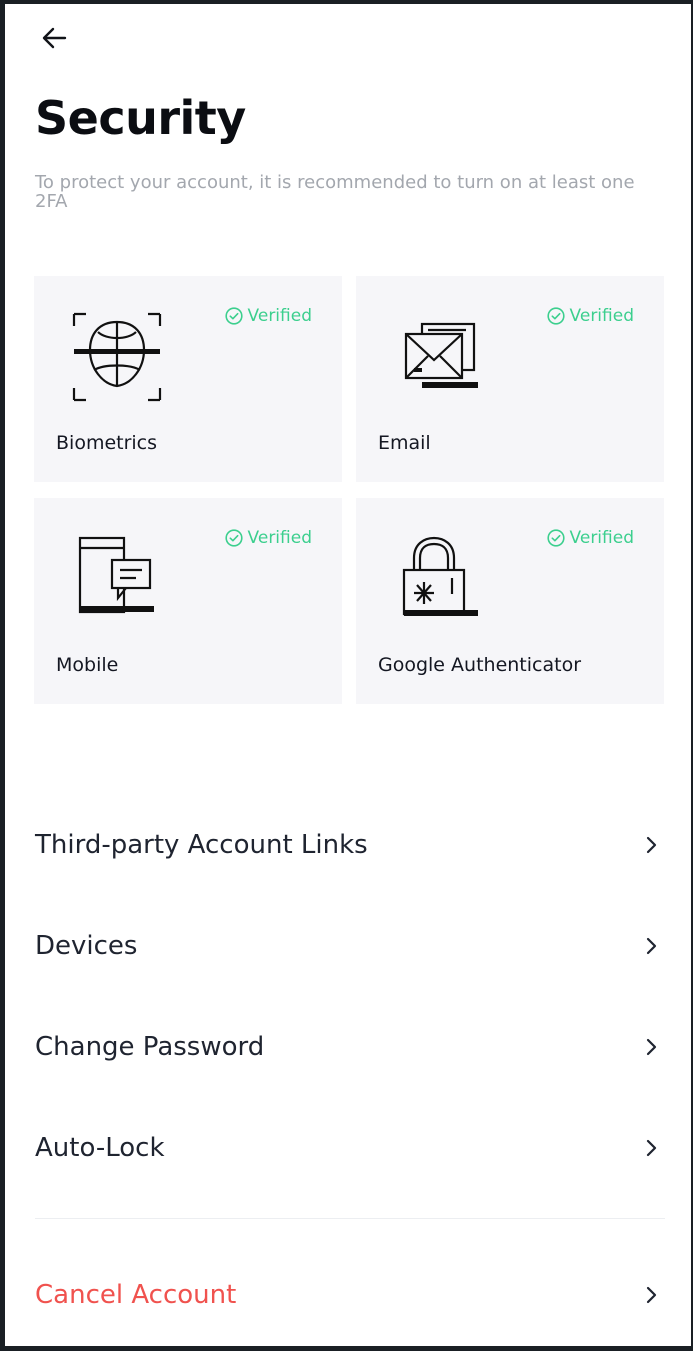 The height and width of the screenshot is (1351, 693). Describe the element at coordinates (140, 118) in the screenshot. I see `page-title: Security` at that location.